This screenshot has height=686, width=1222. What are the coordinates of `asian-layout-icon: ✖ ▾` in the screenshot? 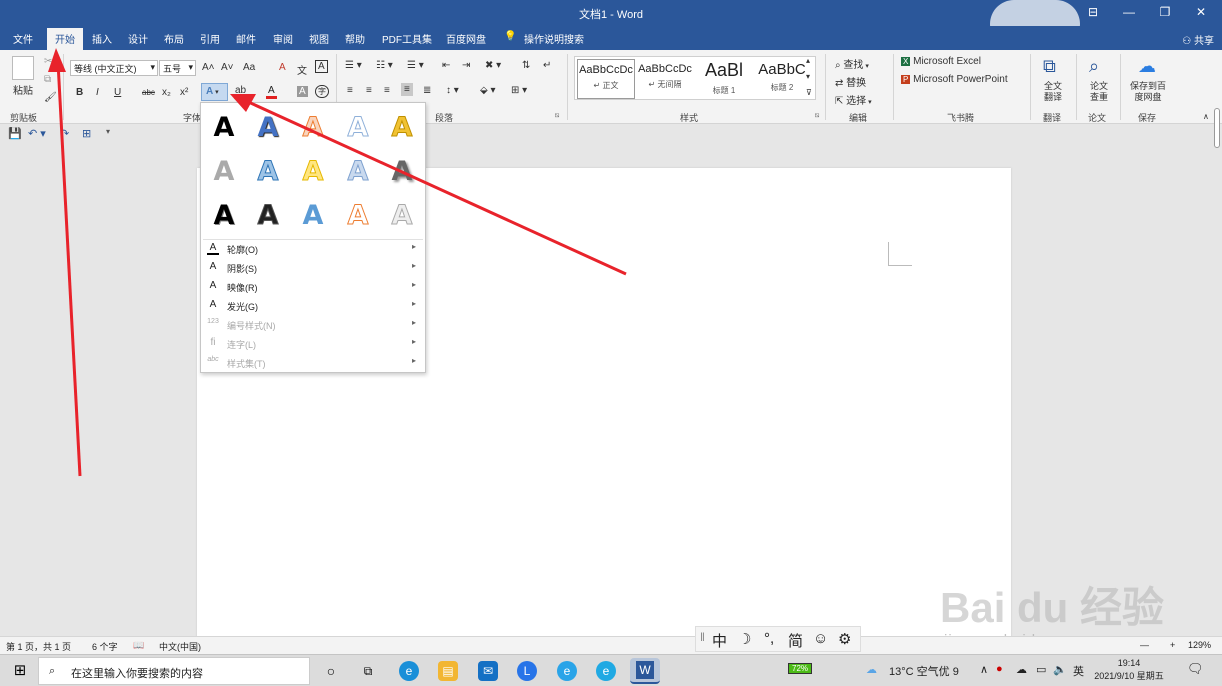 It's located at (493, 65).